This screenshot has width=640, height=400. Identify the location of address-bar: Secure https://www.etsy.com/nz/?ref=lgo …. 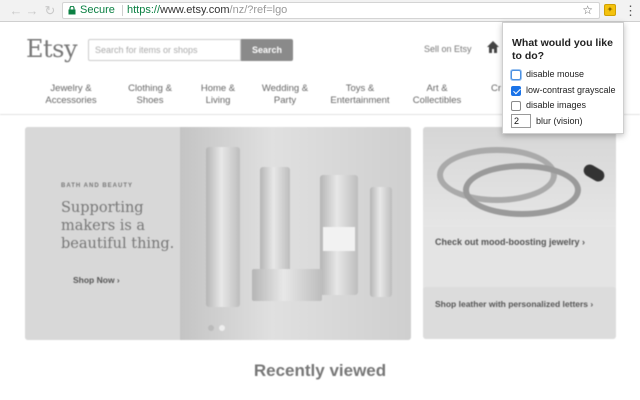
(331, 10).